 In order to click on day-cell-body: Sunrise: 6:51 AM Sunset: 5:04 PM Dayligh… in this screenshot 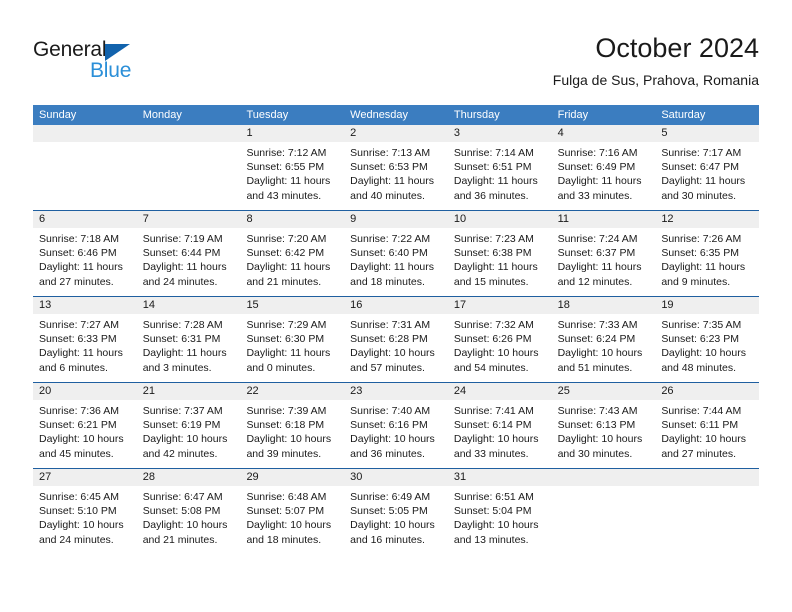, I will do `click(500, 516)`.